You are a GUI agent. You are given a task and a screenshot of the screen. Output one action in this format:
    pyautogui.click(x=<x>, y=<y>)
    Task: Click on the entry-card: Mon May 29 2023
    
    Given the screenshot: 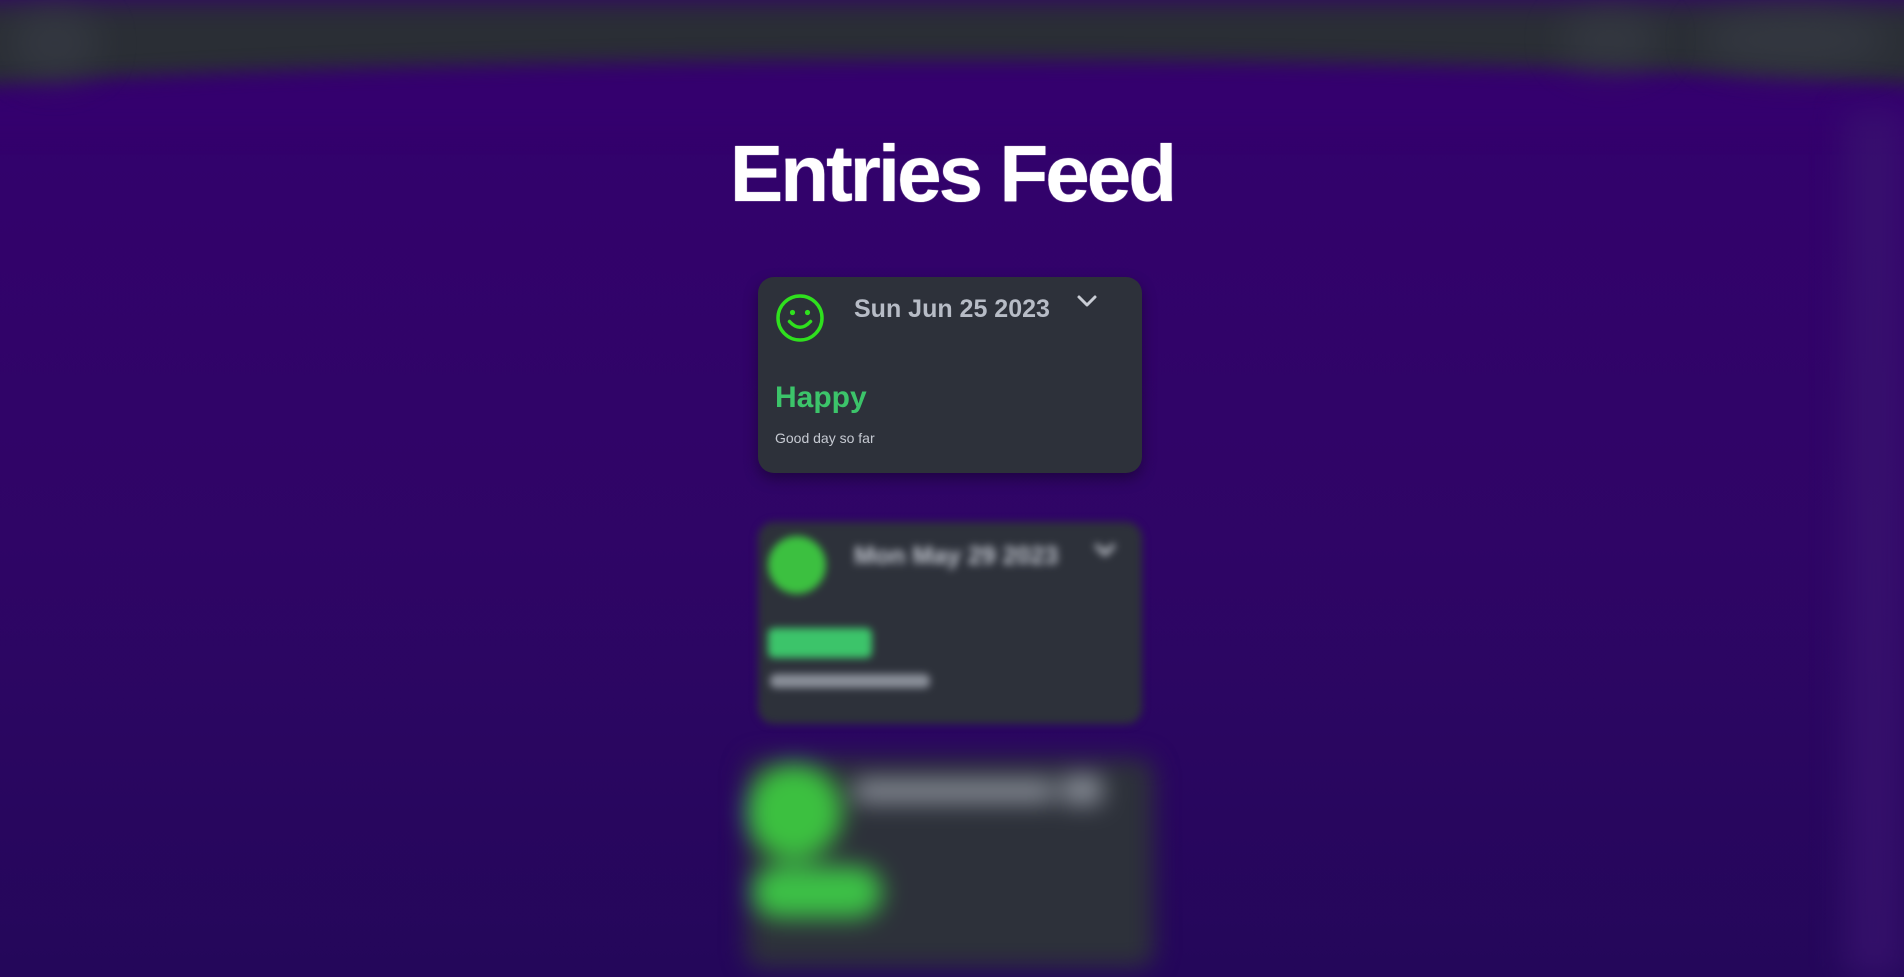 What is the action you would take?
    pyautogui.click(x=950, y=623)
    